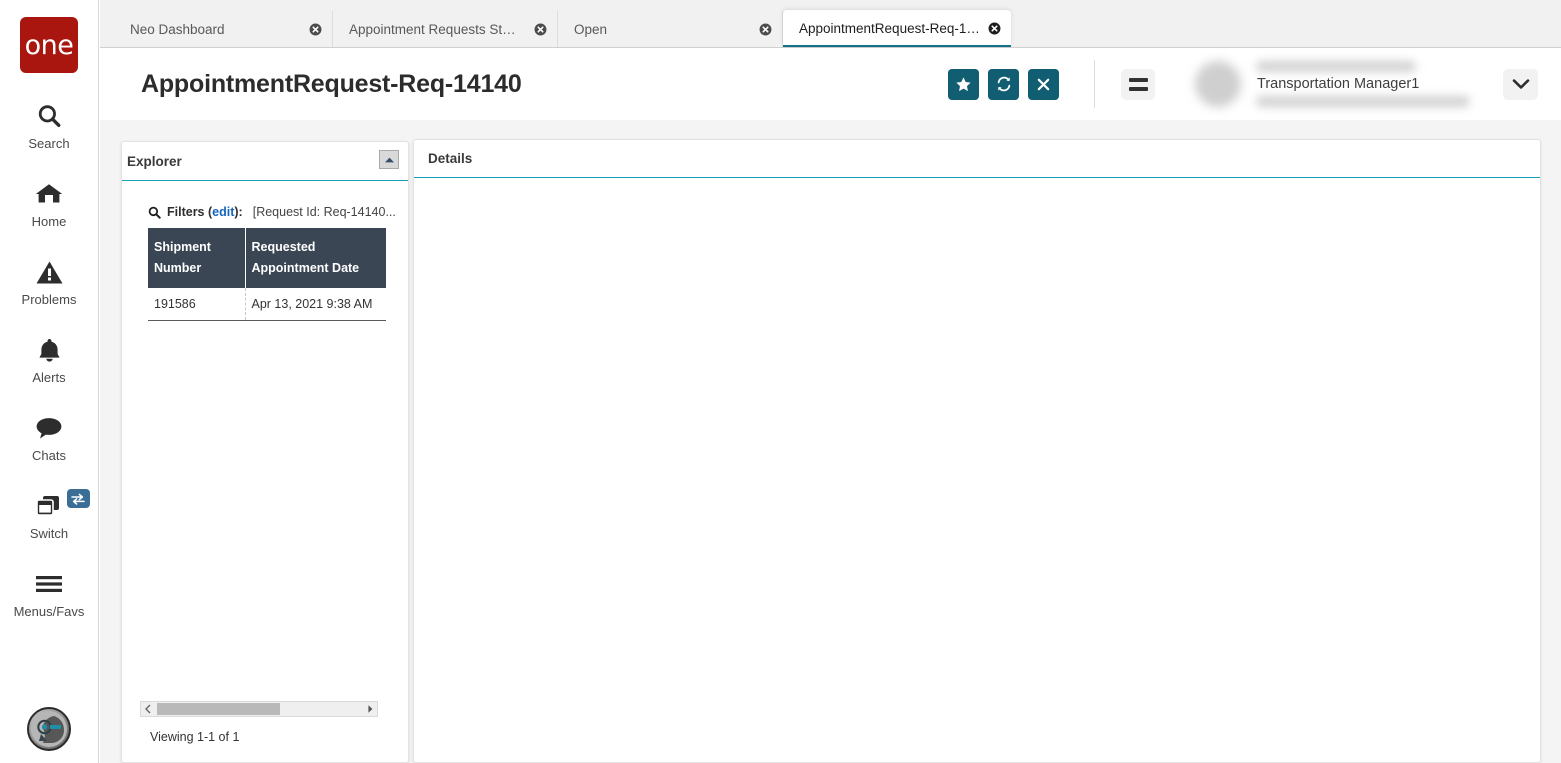 The height and width of the screenshot is (763, 1561). Describe the element at coordinates (889, 28) in the screenshot. I see `tab-label: AppointmentRequest-Req-14140 2` at that location.